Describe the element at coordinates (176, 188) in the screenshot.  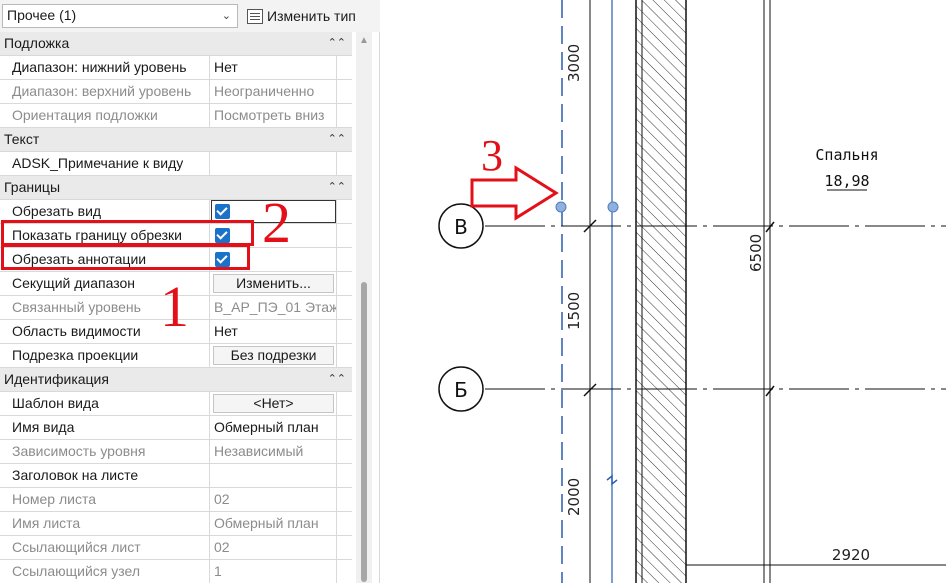
I see `group-extents: Границы ⌃⌃` at that location.